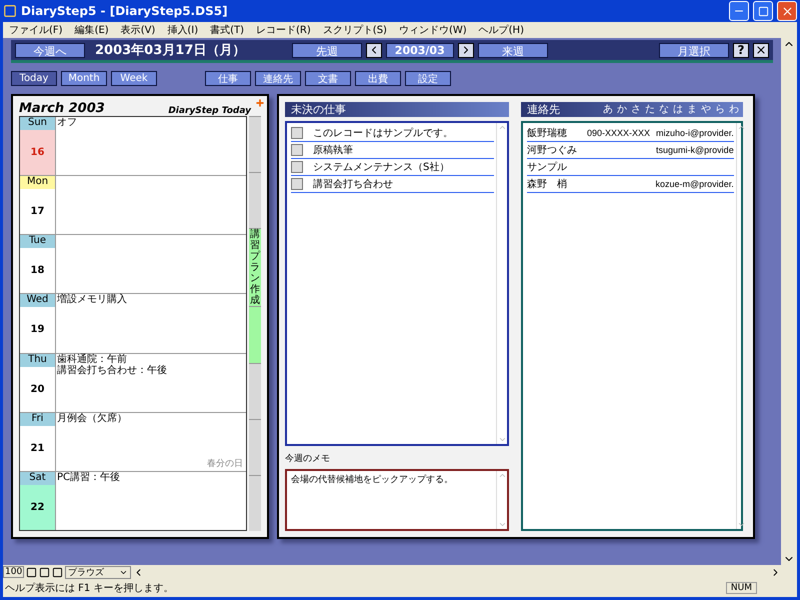 The width and height of the screenshot is (800, 600). I want to click on zoom-level: 100, so click(13, 572).